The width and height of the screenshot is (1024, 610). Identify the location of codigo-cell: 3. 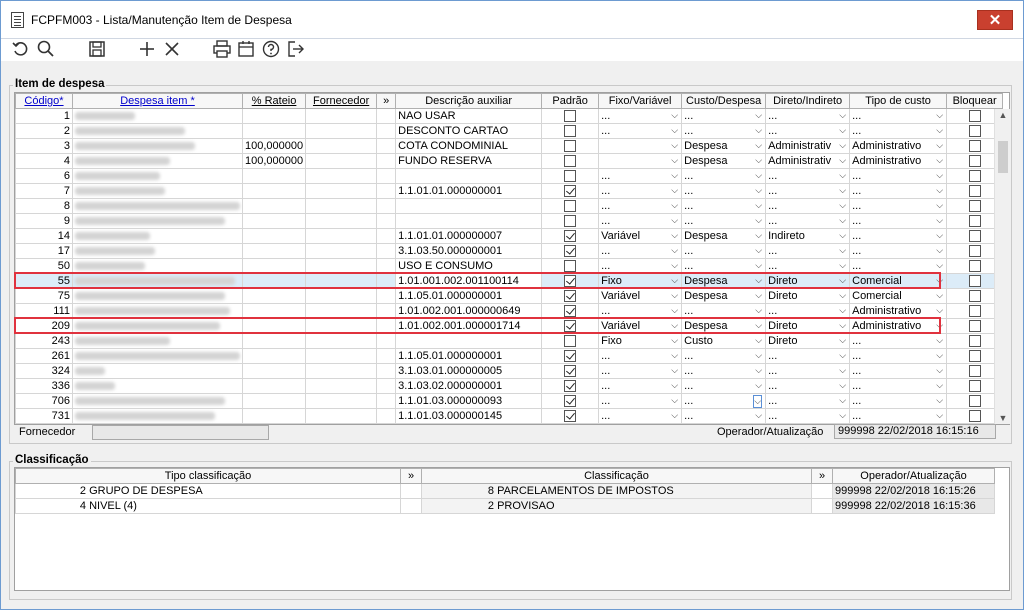
(44, 146).